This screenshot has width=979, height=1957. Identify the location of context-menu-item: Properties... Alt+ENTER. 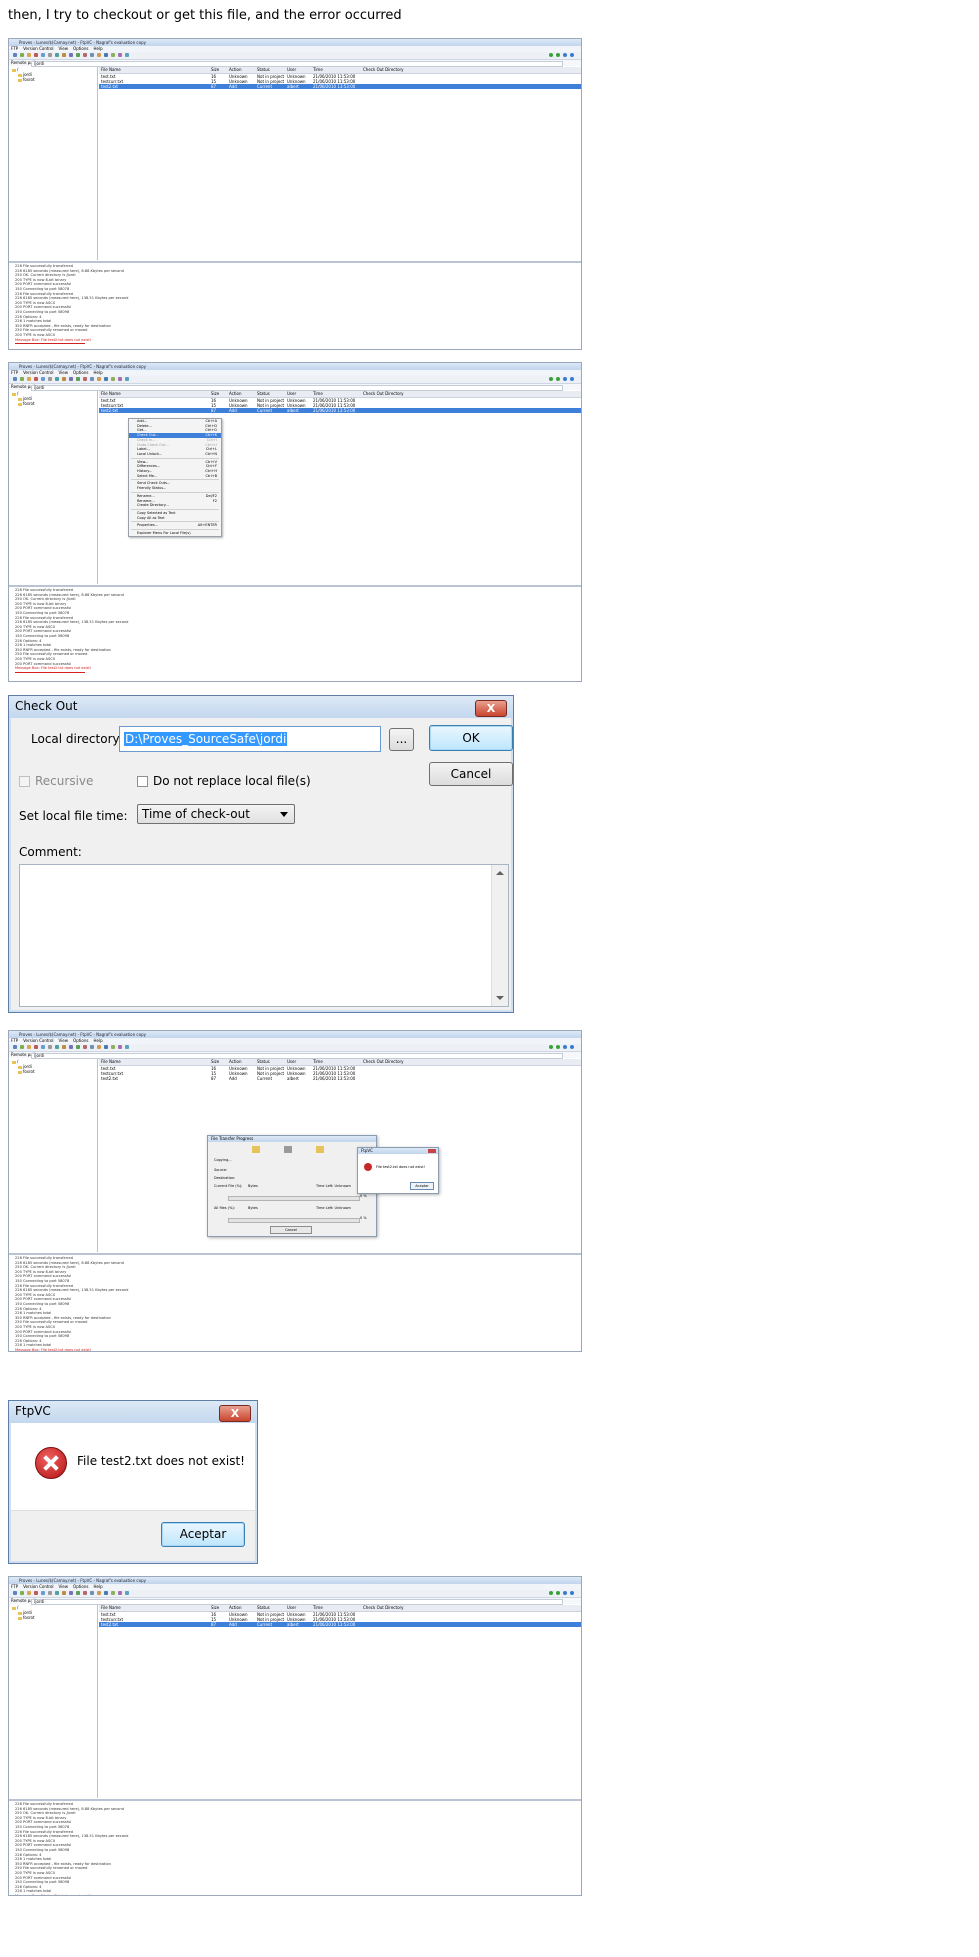
(175, 525).